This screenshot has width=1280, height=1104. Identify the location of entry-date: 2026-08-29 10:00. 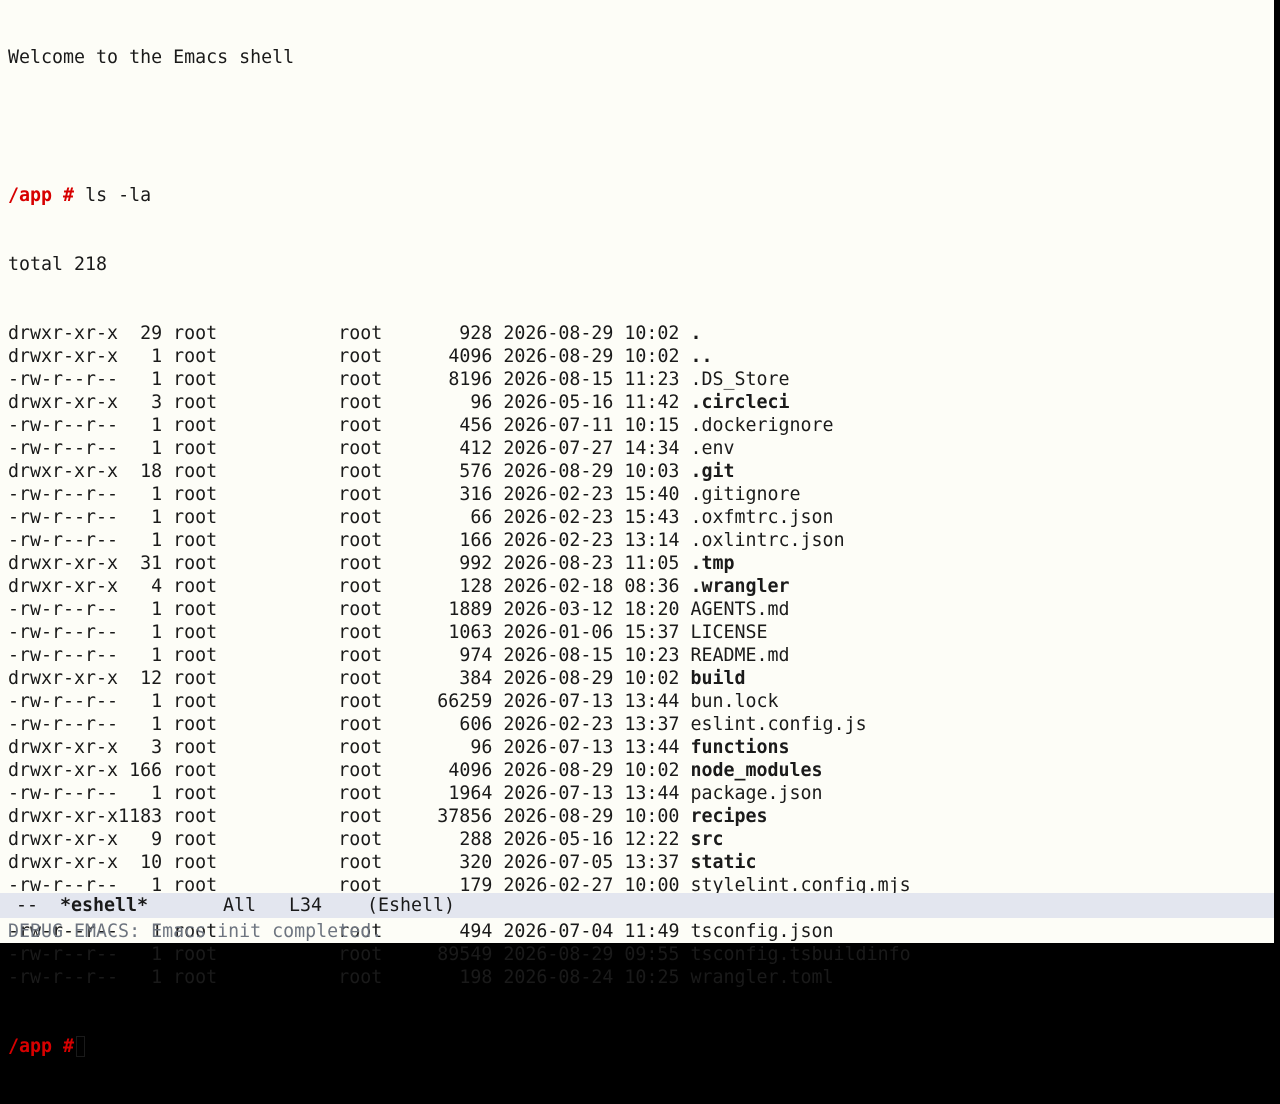
(591, 816).